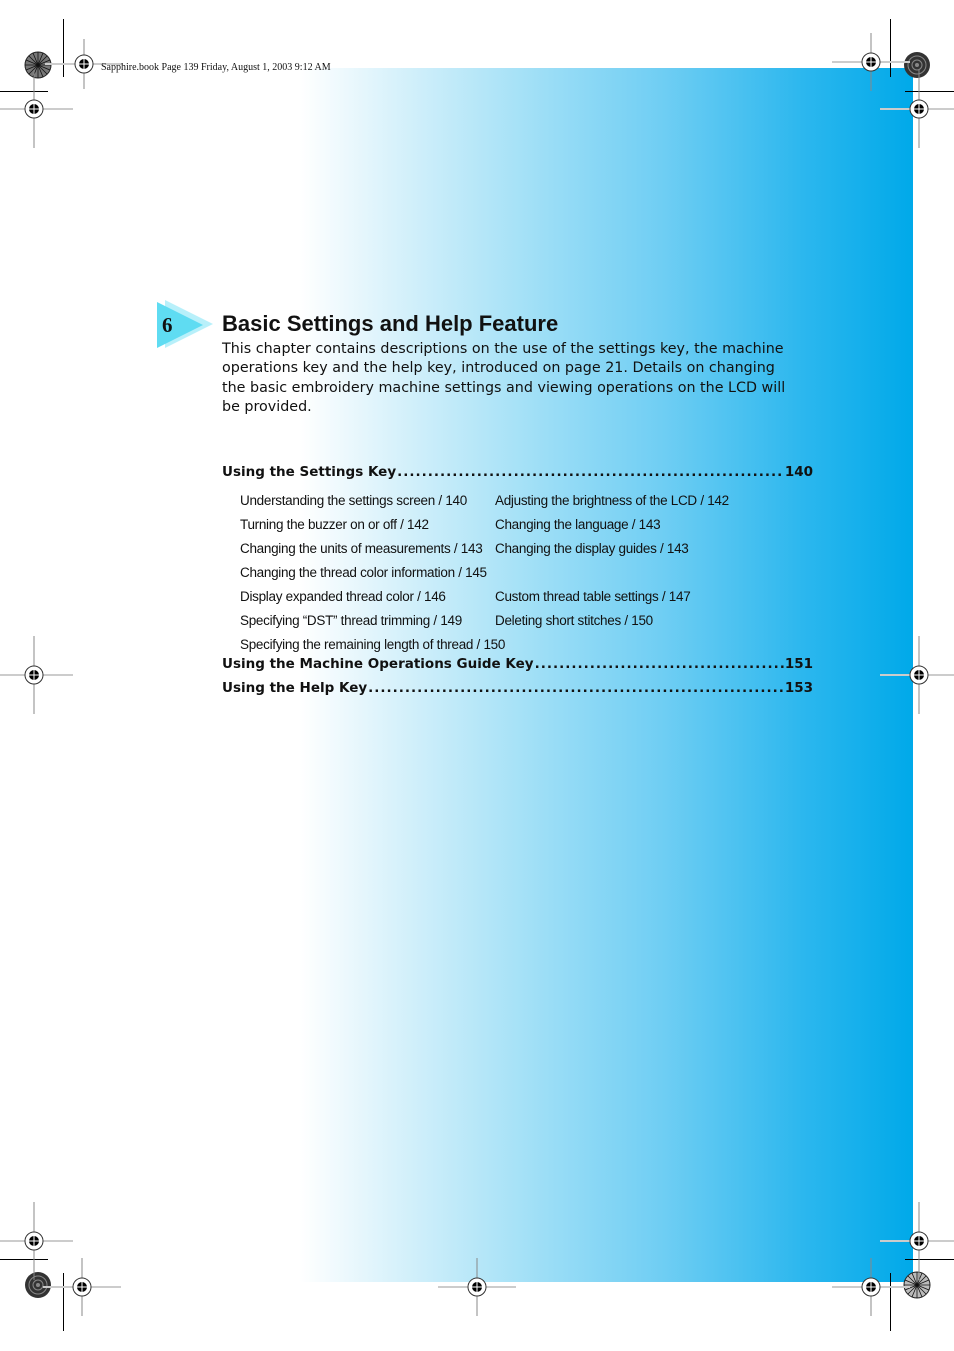 The image size is (954, 1351). What do you see at coordinates (798, 688) in the screenshot?
I see `toc-page-number: 153` at bounding box center [798, 688].